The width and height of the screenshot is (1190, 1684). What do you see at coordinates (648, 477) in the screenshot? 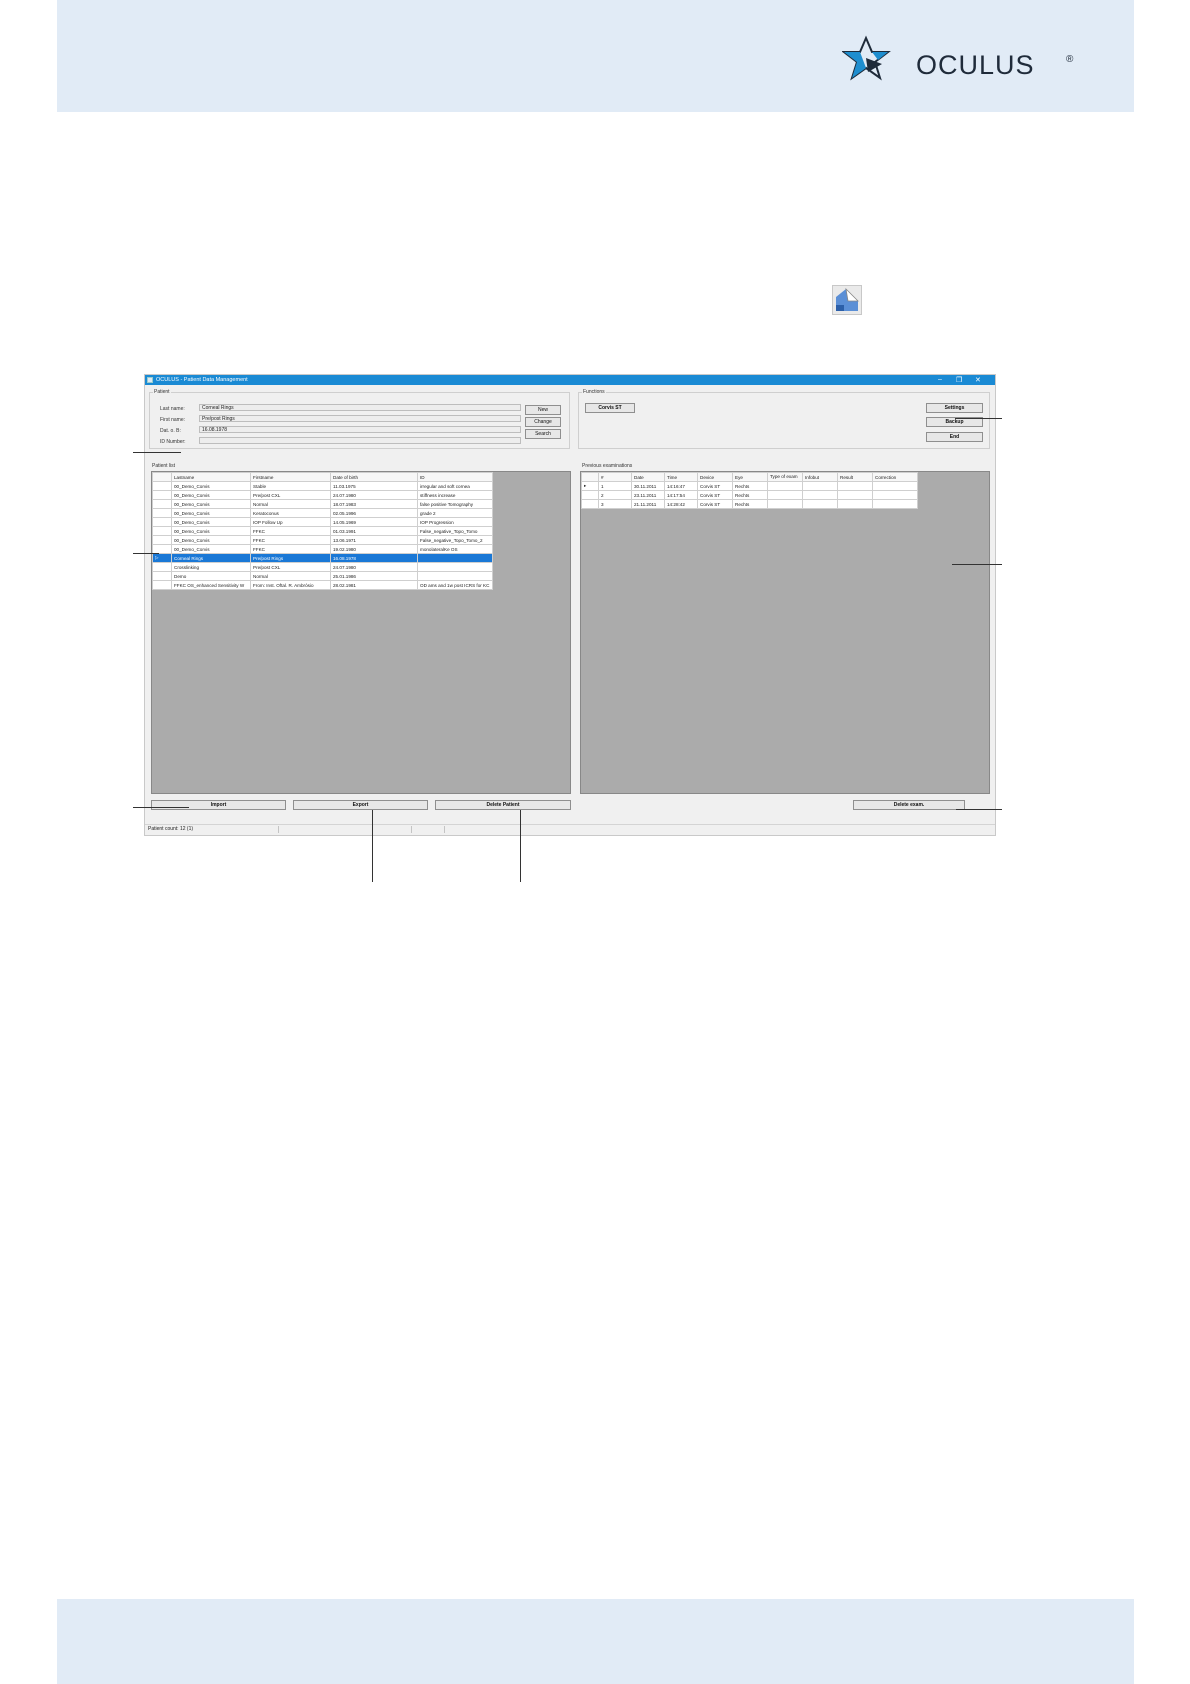
I see `col-exam-date: Date` at bounding box center [648, 477].